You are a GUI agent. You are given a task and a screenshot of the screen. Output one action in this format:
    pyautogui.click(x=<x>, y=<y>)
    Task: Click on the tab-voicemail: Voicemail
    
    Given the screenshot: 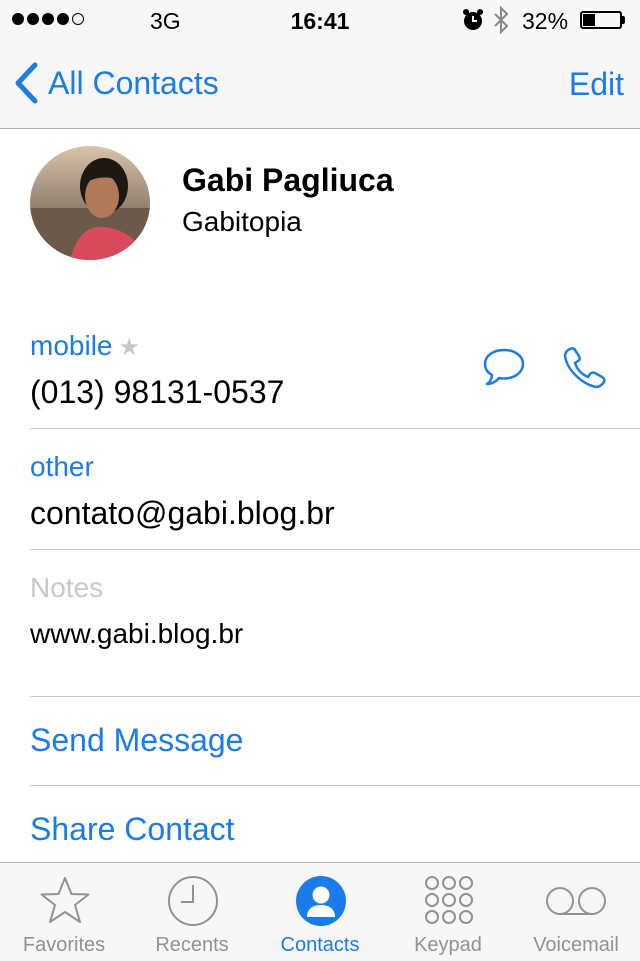 What is the action you would take?
    pyautogui.click(x=576, y=912)
    